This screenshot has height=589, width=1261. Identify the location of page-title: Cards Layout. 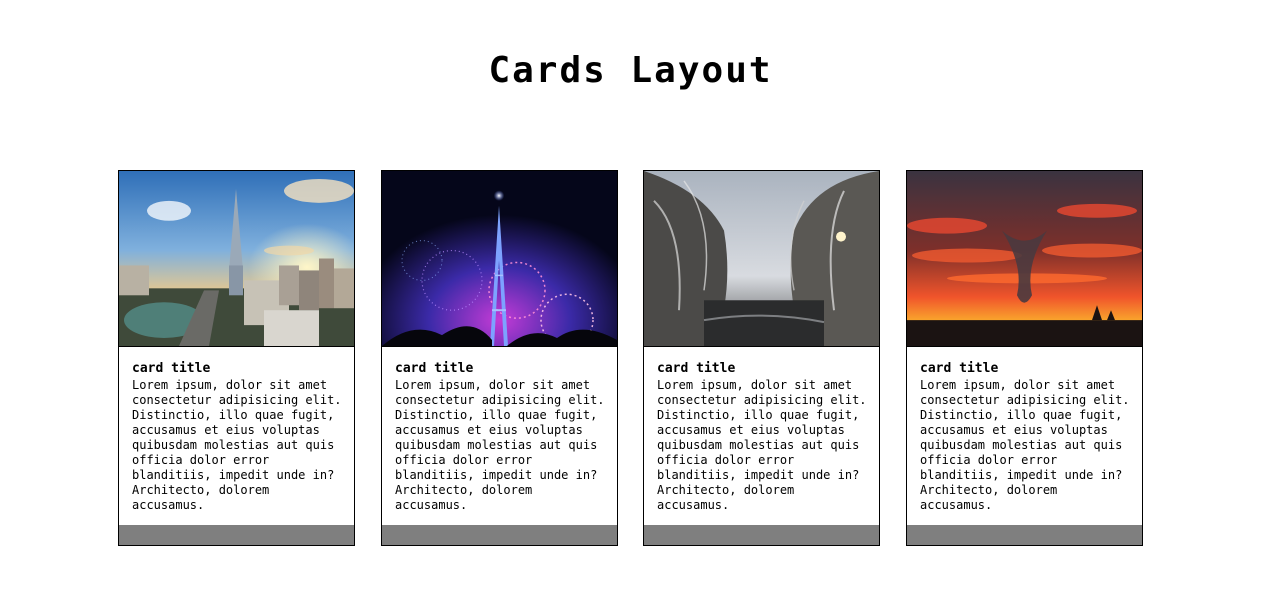
(630, 70).